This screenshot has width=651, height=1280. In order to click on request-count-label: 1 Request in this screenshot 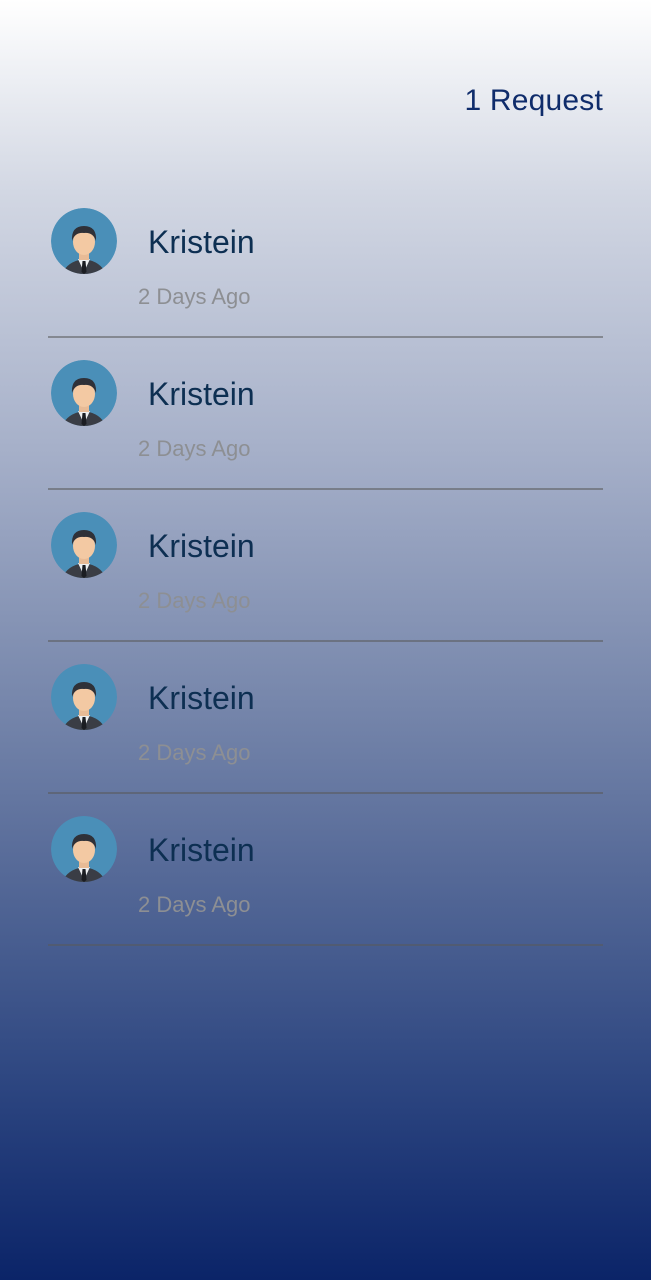, I will do `click(533, 100)`.